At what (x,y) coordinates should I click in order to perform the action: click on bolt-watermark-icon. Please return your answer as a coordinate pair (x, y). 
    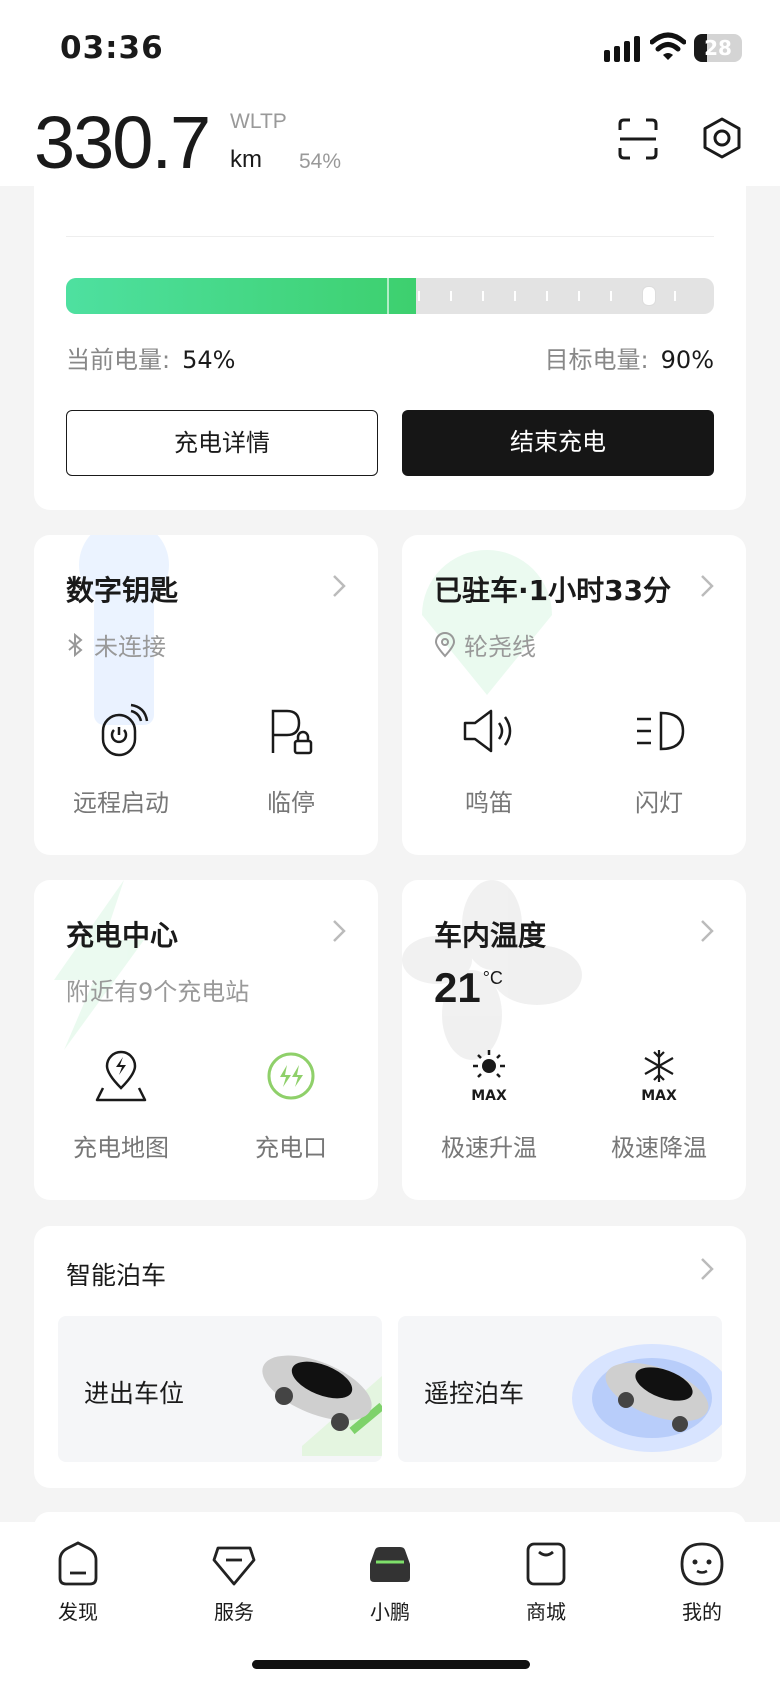
    Looking at the image, I should click on (99, 965).